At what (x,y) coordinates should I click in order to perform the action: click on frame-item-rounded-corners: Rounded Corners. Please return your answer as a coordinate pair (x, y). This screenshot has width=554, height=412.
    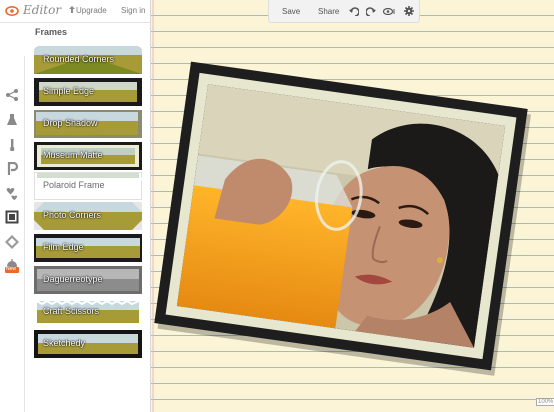
    Looking at the image, I should click on (88, 60).